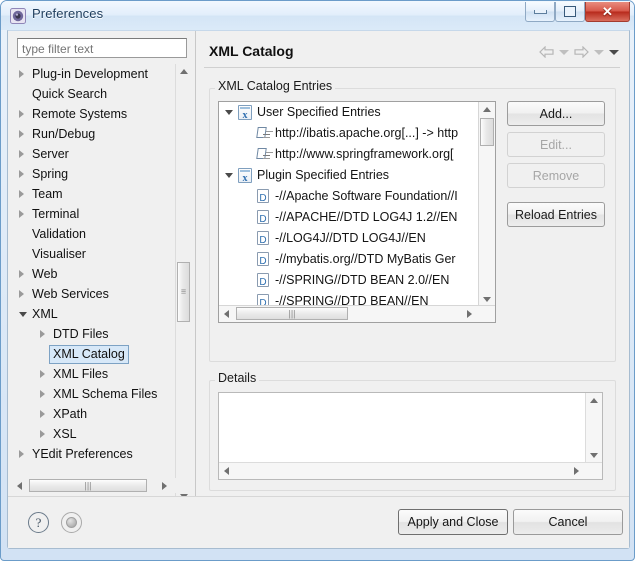  I want to click on filter-input, so click(102, 48).